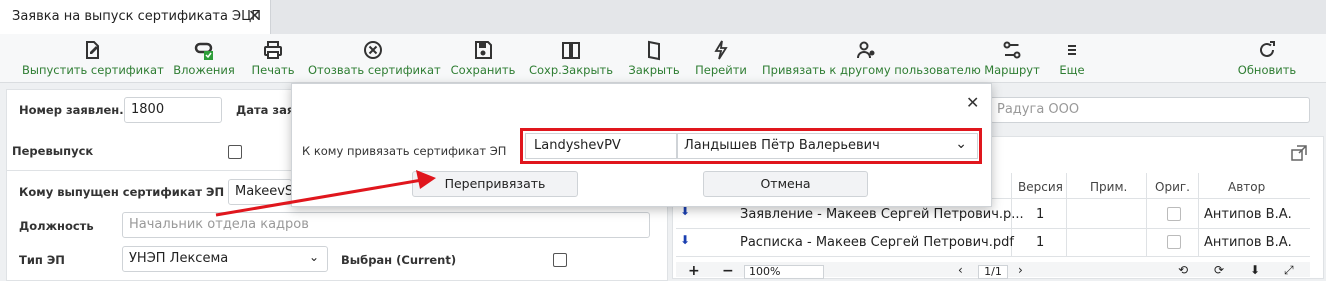 This screenshot has width=1326, height=281. What do you see at coordinates (235, 152) in the screenshot?
I see `reissue-checkbox` at bounding box center [235, 152].